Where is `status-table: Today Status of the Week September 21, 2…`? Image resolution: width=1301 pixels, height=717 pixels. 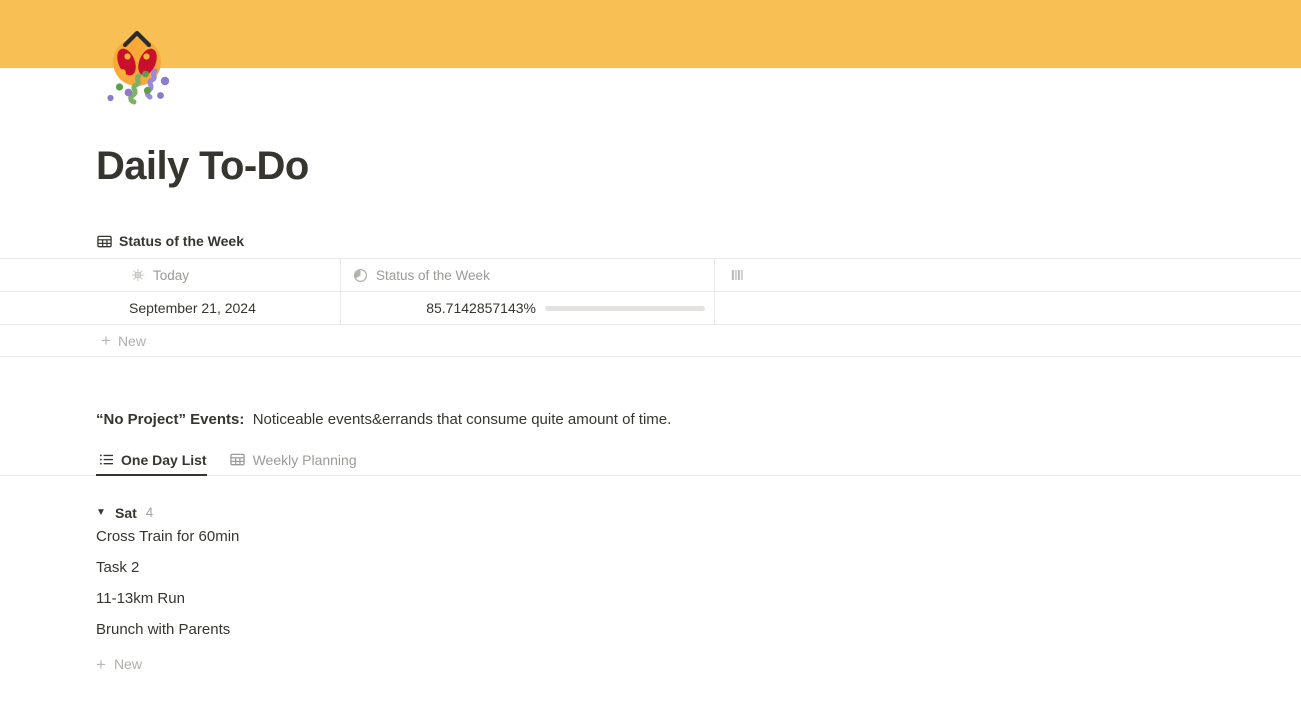 status-table: Today Status of the Week September 21, 2… is located at coordinates (650, 307).